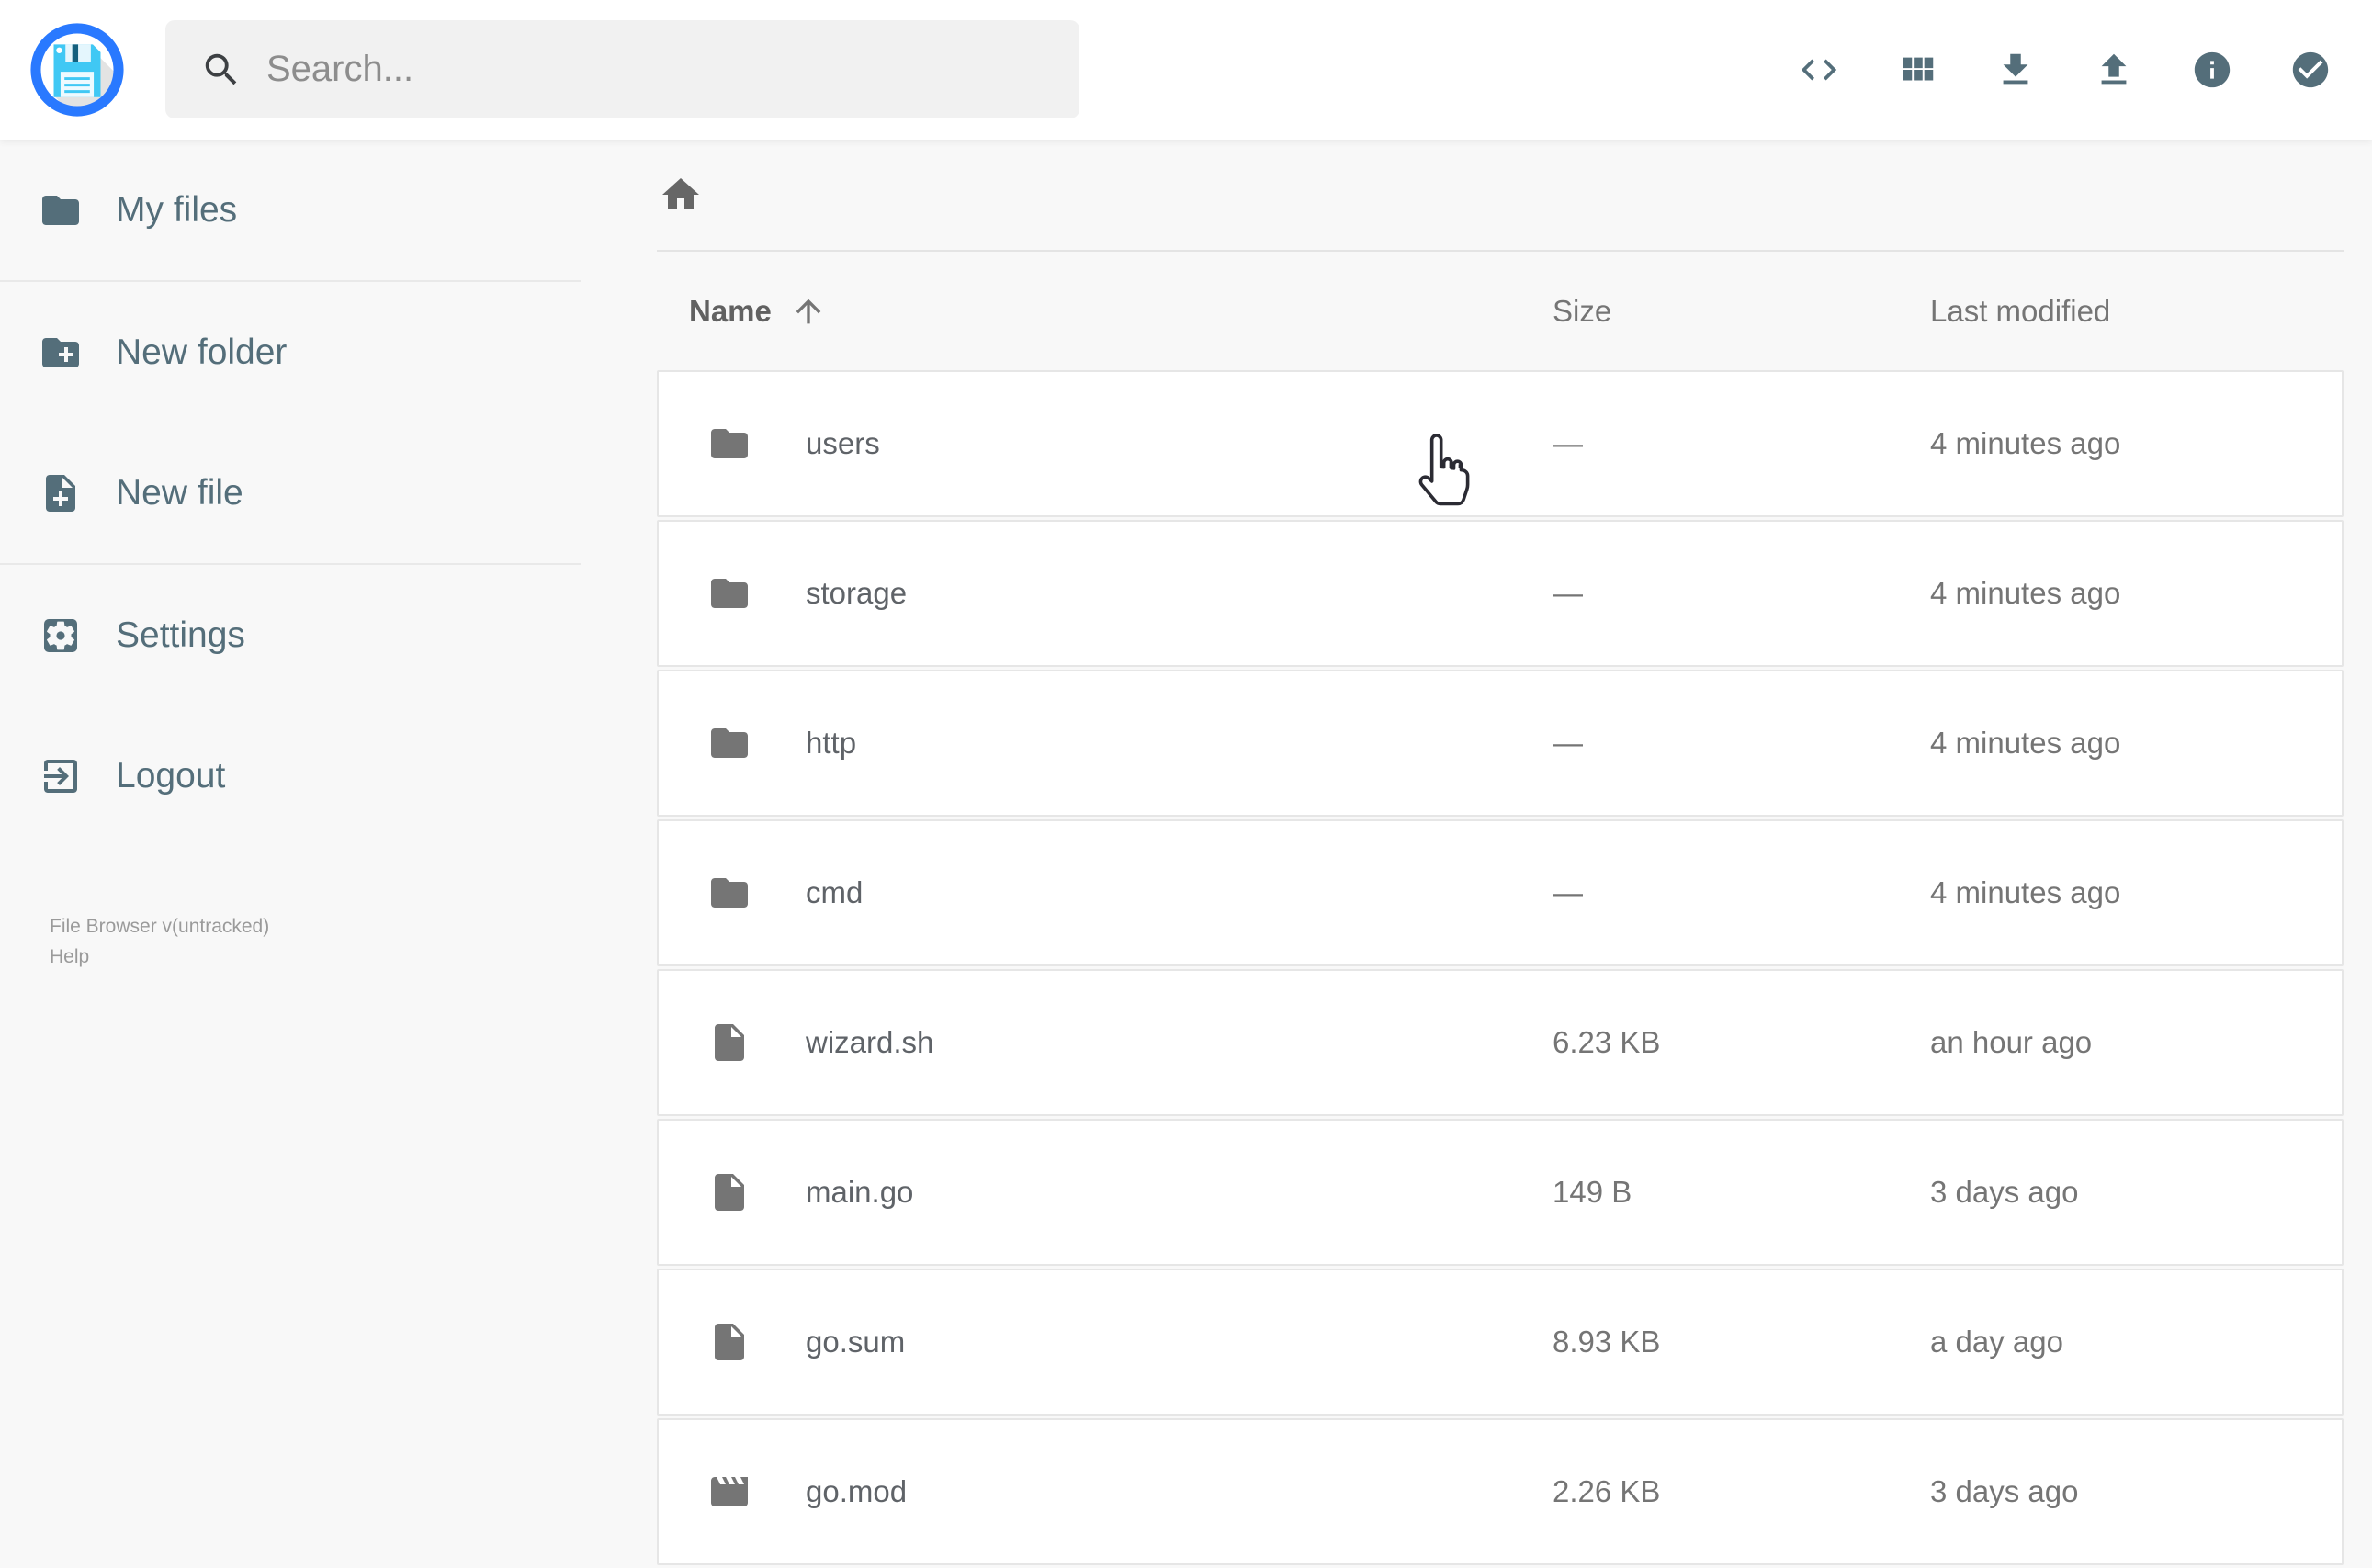 The image size is (2372, 1568). What do you see at coordinates (1500, 1492) in the screenshot?
I see `table-row: go.mod 2.26 KB 3 days ago` at bounding box center [1500, 1492].